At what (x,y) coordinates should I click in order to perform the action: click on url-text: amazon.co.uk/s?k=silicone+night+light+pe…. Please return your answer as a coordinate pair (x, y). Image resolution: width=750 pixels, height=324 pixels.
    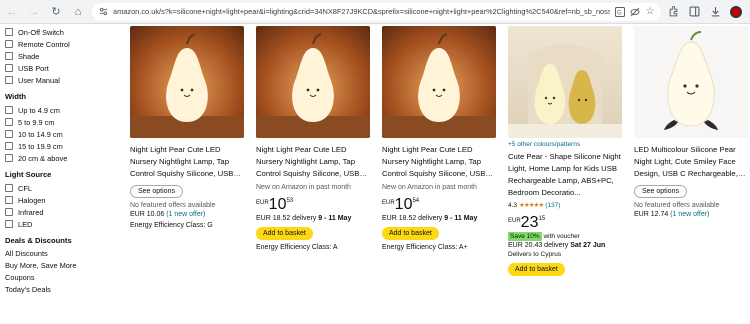
    Looking at the image, I should click on (361, 11).